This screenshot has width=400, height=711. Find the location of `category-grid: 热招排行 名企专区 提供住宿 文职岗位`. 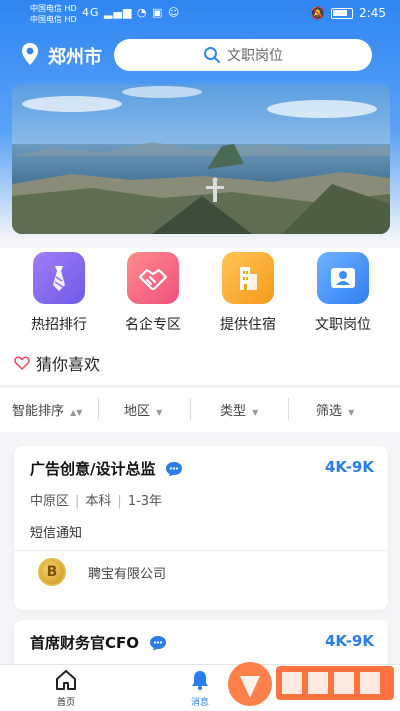

category-grid: 热招排行 名企专区 提供住宿 文职岗位 is located at coordinates (200, 294).